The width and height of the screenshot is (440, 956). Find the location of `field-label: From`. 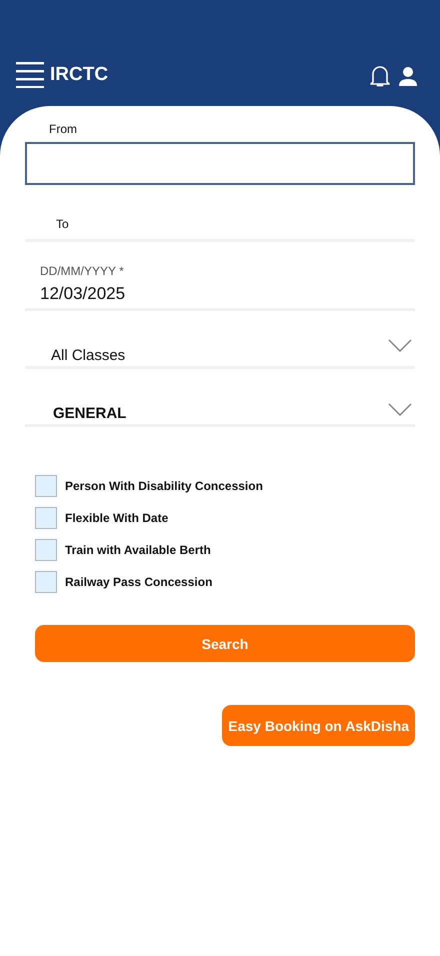

field-label: From is located at coordinates (63, 129).